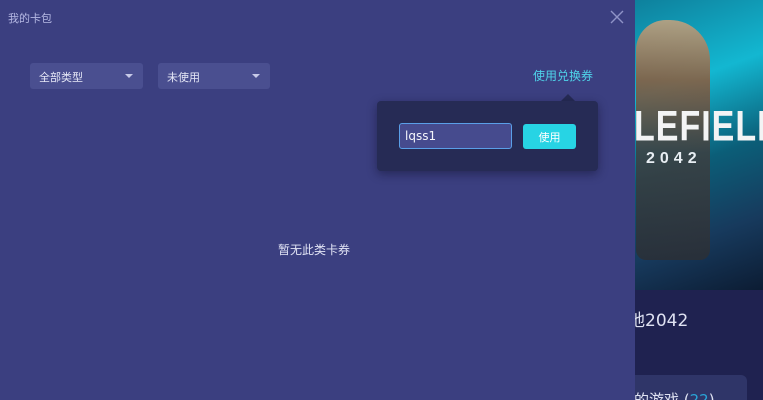 The height and width of the screenshot is (400, 763). Describe the element at coordinates (699, 395) in the screenshot. I see `section-count: 22` at that location.